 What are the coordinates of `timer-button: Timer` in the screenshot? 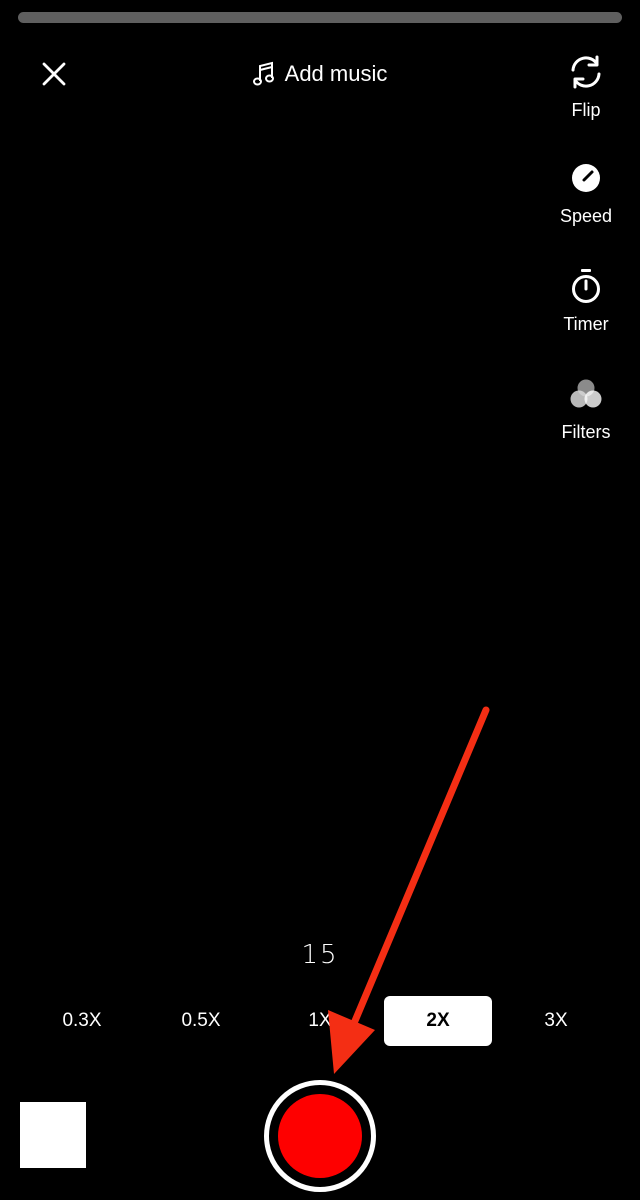 It's located at (586, 300).